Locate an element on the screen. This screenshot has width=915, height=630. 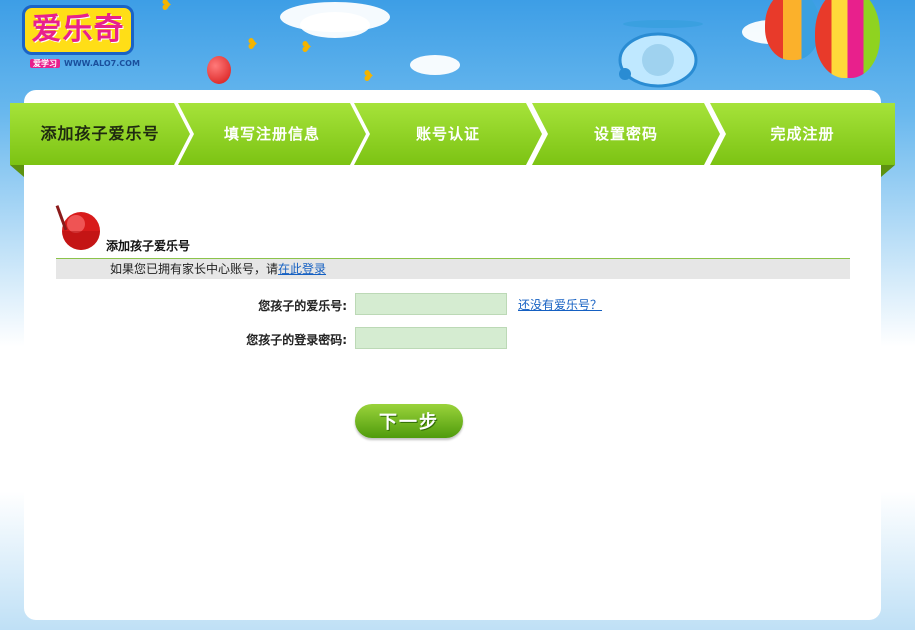
login-here-link: 在此登录 is located at coordinates (302, 269).